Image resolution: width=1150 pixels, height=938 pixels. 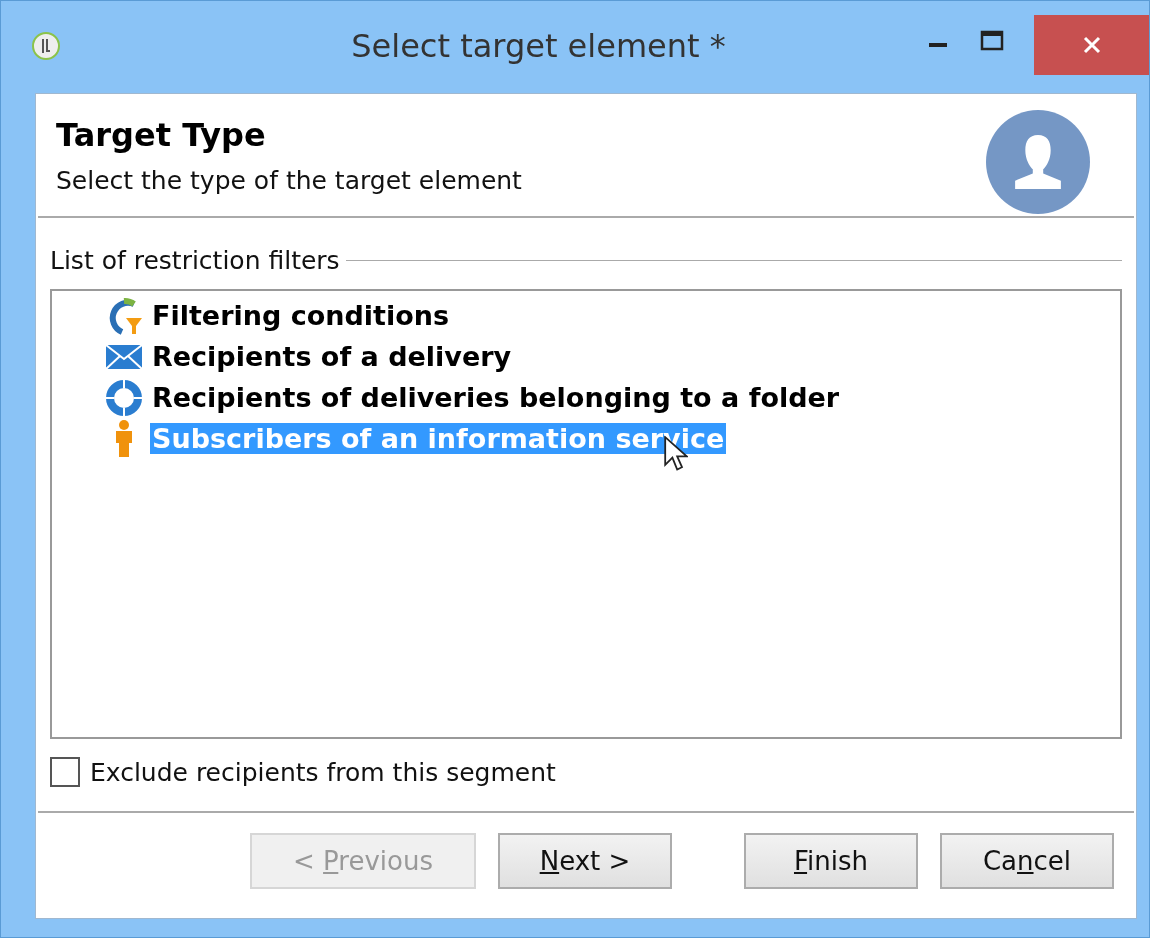 What do you see at coordinates (1091, 45) in the screenshot?
I see `close-icon` at bounding box center [1091, 45].